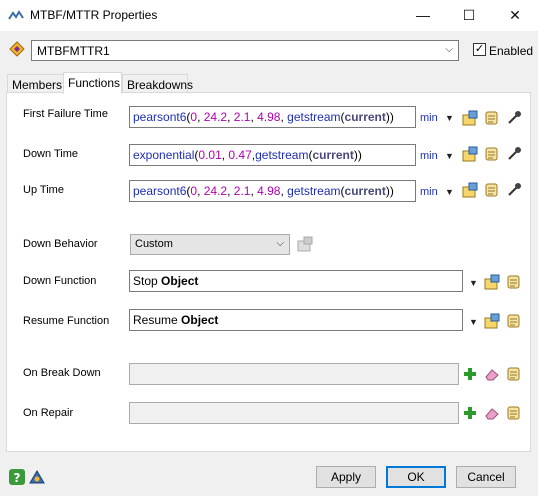  I want to click on close-button: ✕, so click(515, 15).